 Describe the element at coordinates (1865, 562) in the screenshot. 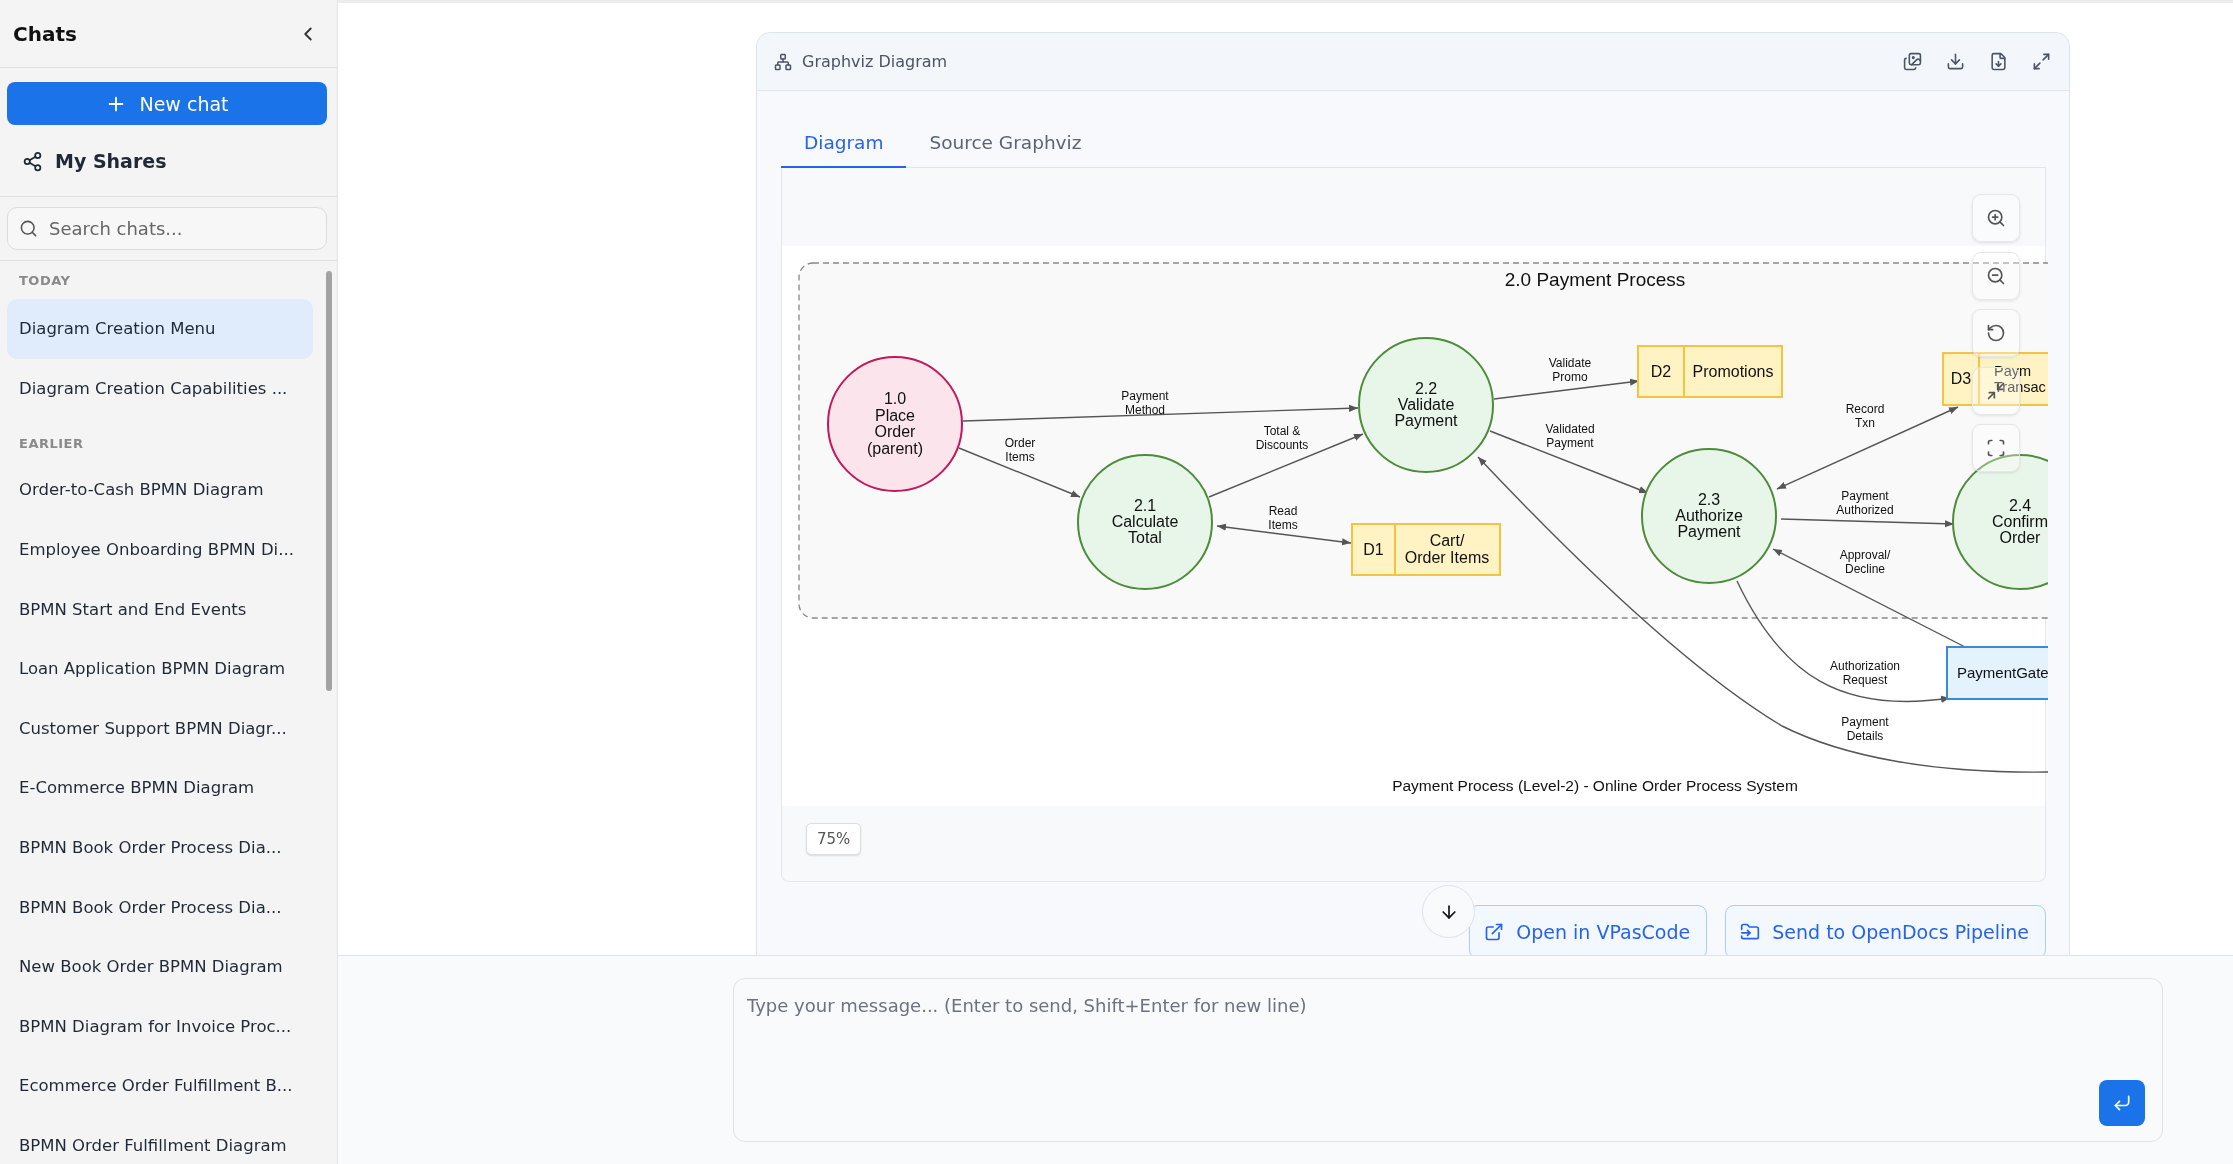

I see `flow-label: Approval/ Decline` at that location.